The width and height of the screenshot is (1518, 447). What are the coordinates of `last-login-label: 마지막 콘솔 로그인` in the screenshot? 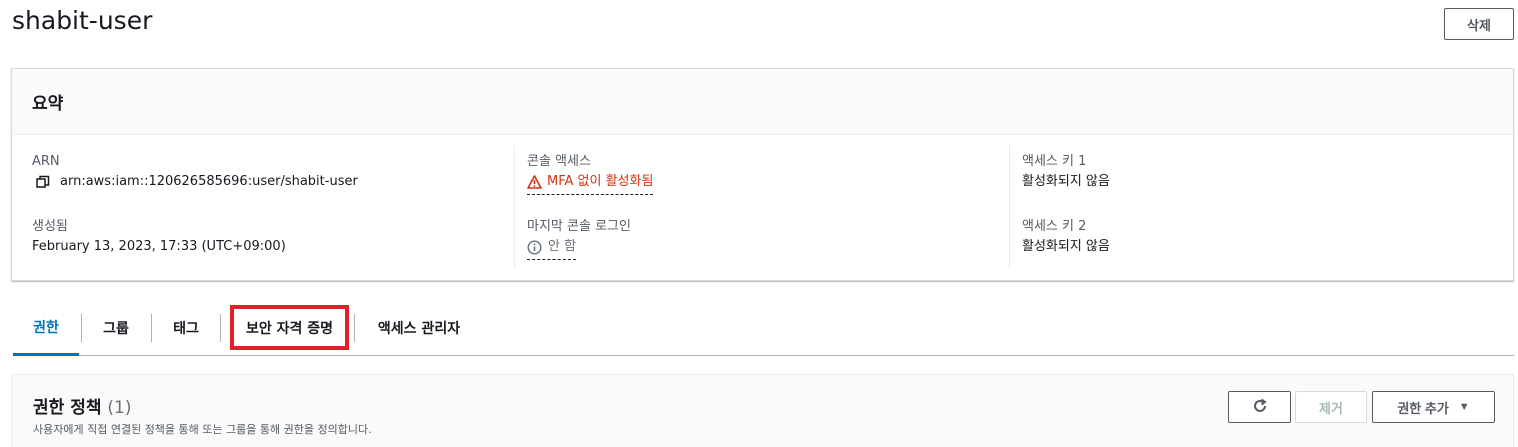 It's located at (579, 226).